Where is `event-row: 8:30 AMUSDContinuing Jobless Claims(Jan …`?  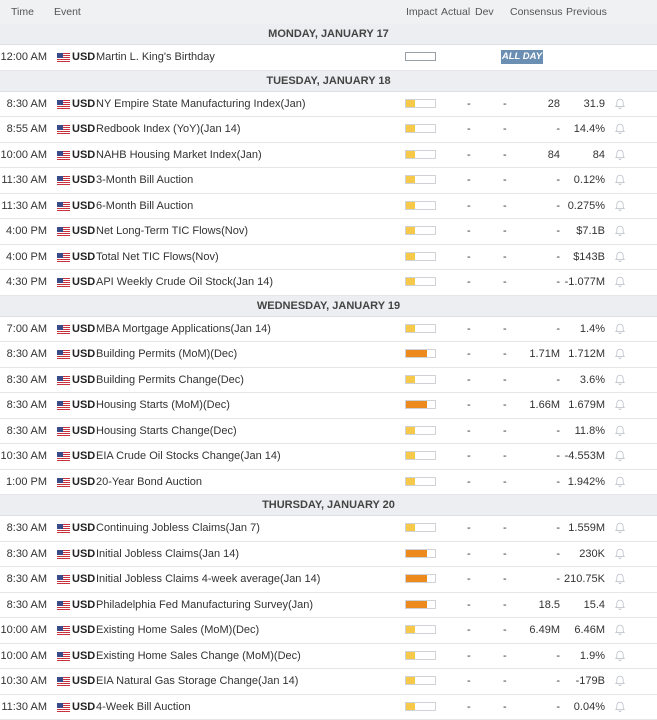 event-row: 8:30 AMUSDContinuing Jobless Claims(Jan … is located at coordinates (328, 529).